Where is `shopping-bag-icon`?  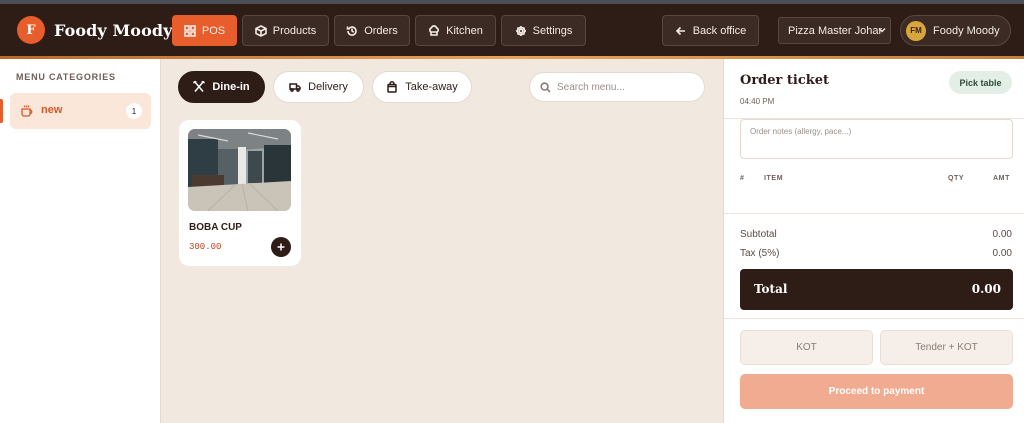 shopping-bag-icon is located at coordinates (392, 87).